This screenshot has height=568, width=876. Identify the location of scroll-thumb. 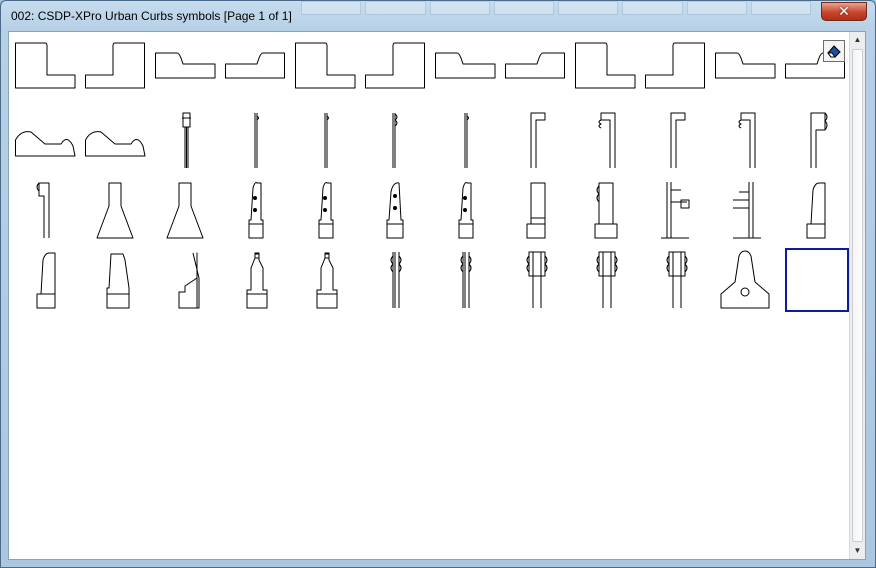
(857, 295).